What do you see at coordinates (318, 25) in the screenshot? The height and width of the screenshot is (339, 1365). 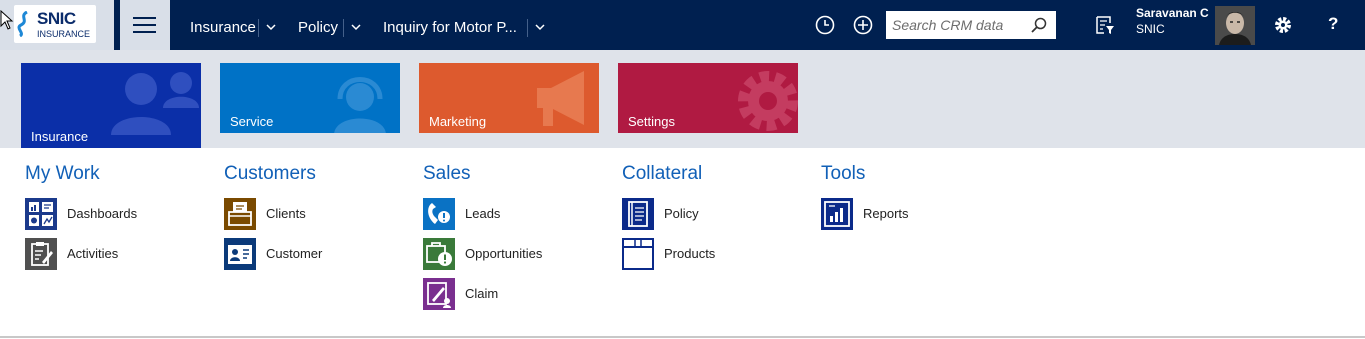 I see `breadcrumb-policy: Policy` at bounding box center [318, 25].